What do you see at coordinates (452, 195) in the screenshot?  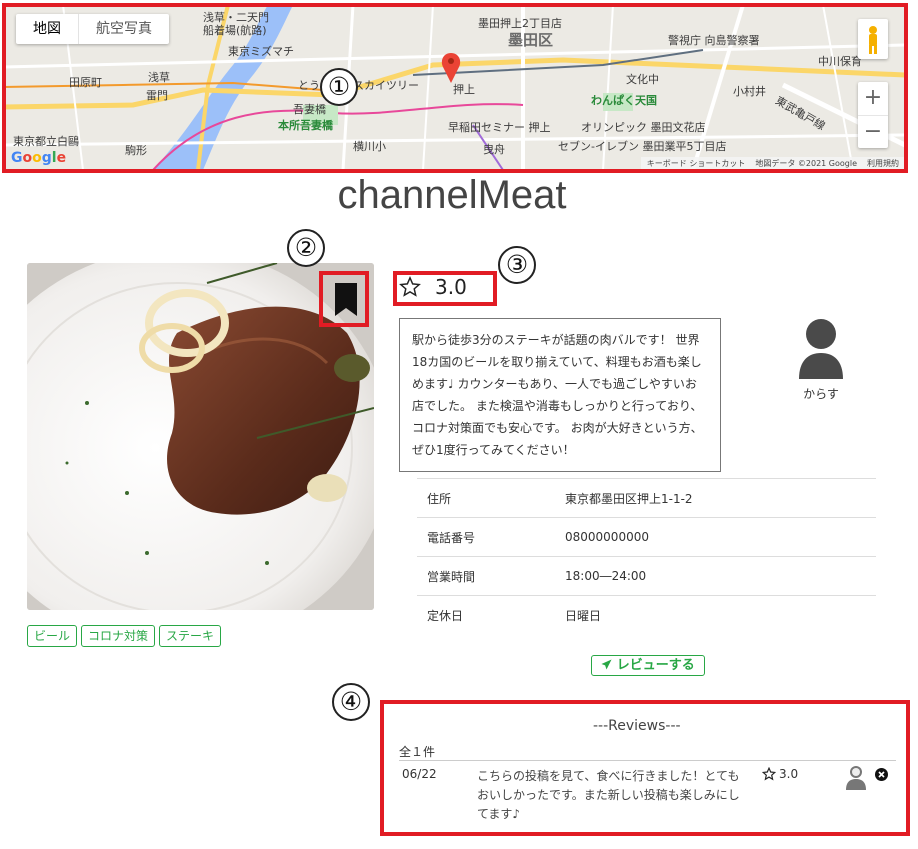 I see `shop-title: channelMeat` at bounding box center [452, 195].